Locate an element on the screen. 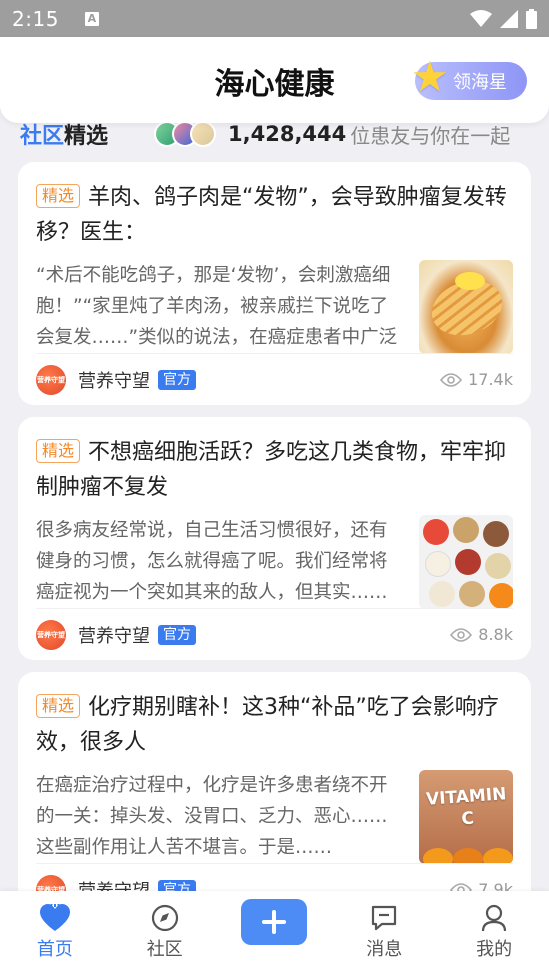 Image resolution: width=549 pixels, height=976 pixels. wifi-icon is located at coordinates (481, 18).